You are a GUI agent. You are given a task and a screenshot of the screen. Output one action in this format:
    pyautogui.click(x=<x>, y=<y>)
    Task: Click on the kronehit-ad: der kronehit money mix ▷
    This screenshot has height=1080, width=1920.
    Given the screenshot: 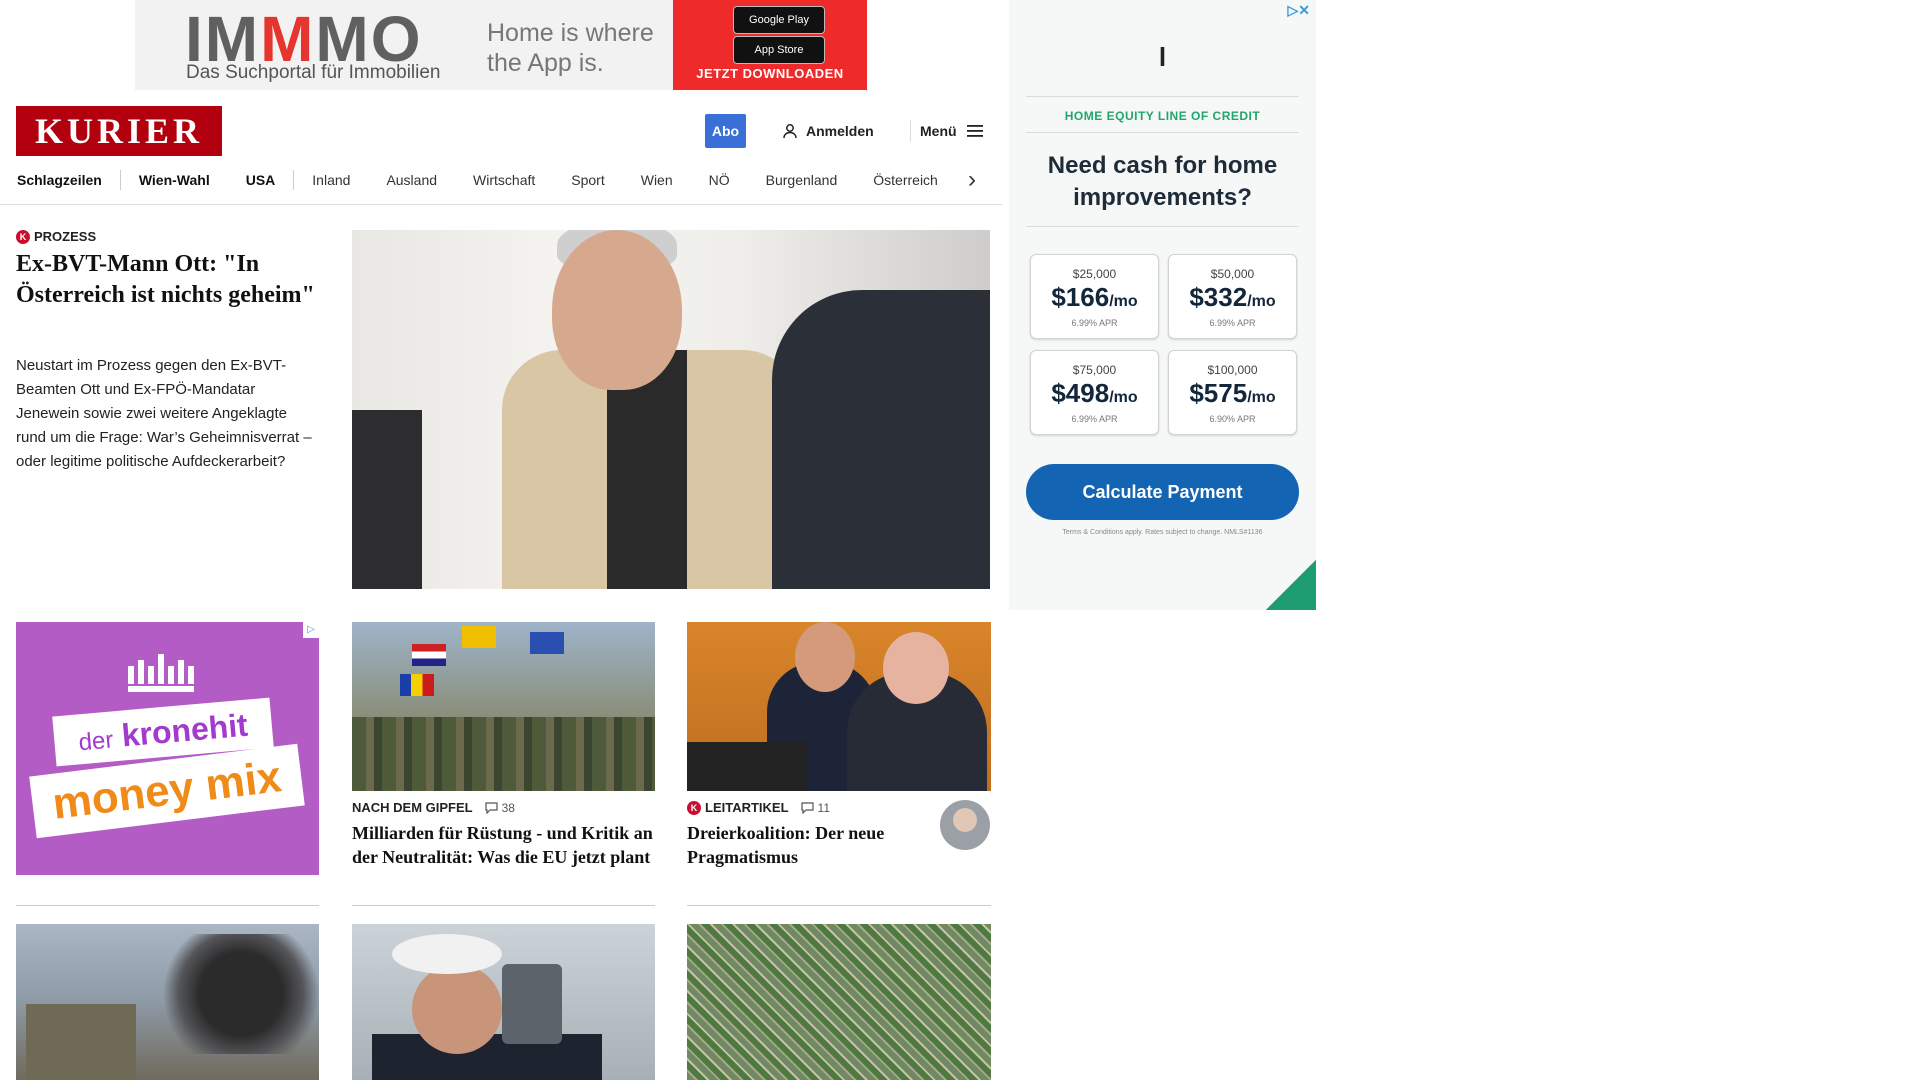 What is the action you would take?
    pyautogui.click(x=167, y=748)
    